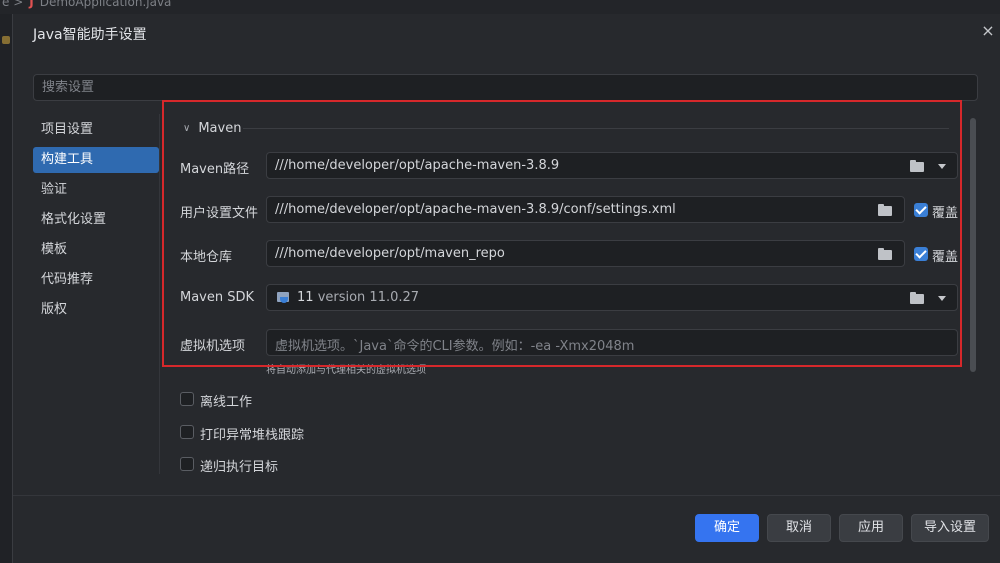 This screenshot has height=563, width=1000. Describe the element at coordinates (96, 280) in the screenshot. I see `nav-item-code-recommend: 代码推荐` at that location.